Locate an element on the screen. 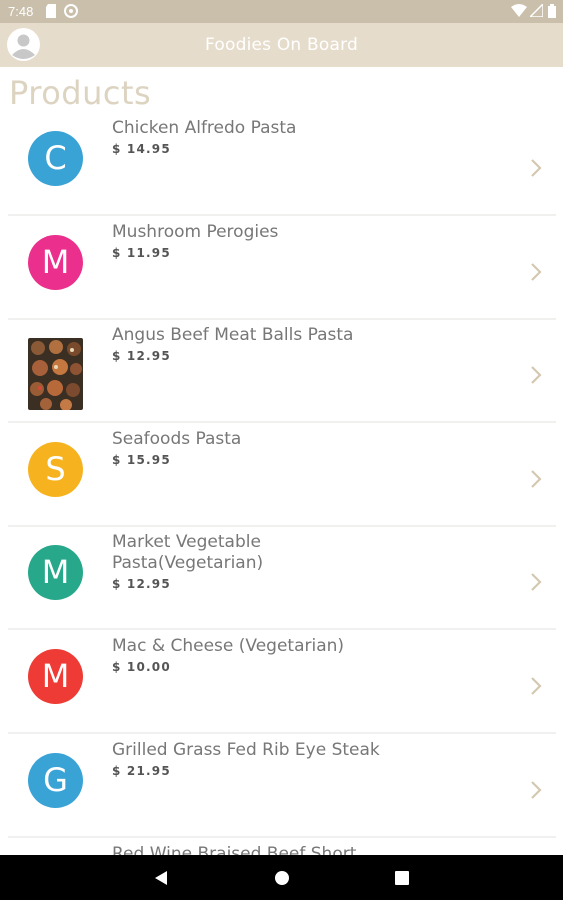 The image size is (563, 900). product-name: Mushroom Perogies is located at coordinates (195, 232).